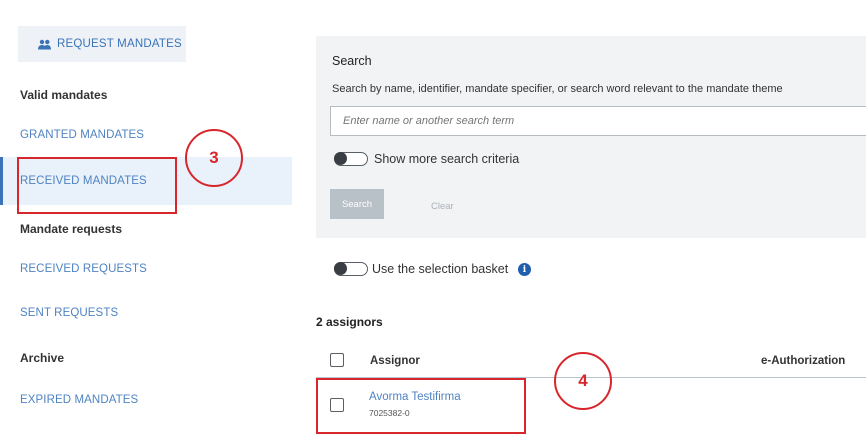 The width and height of the screenshot is (866, 437). I want to click on search-button: Search, so click(357, 204).